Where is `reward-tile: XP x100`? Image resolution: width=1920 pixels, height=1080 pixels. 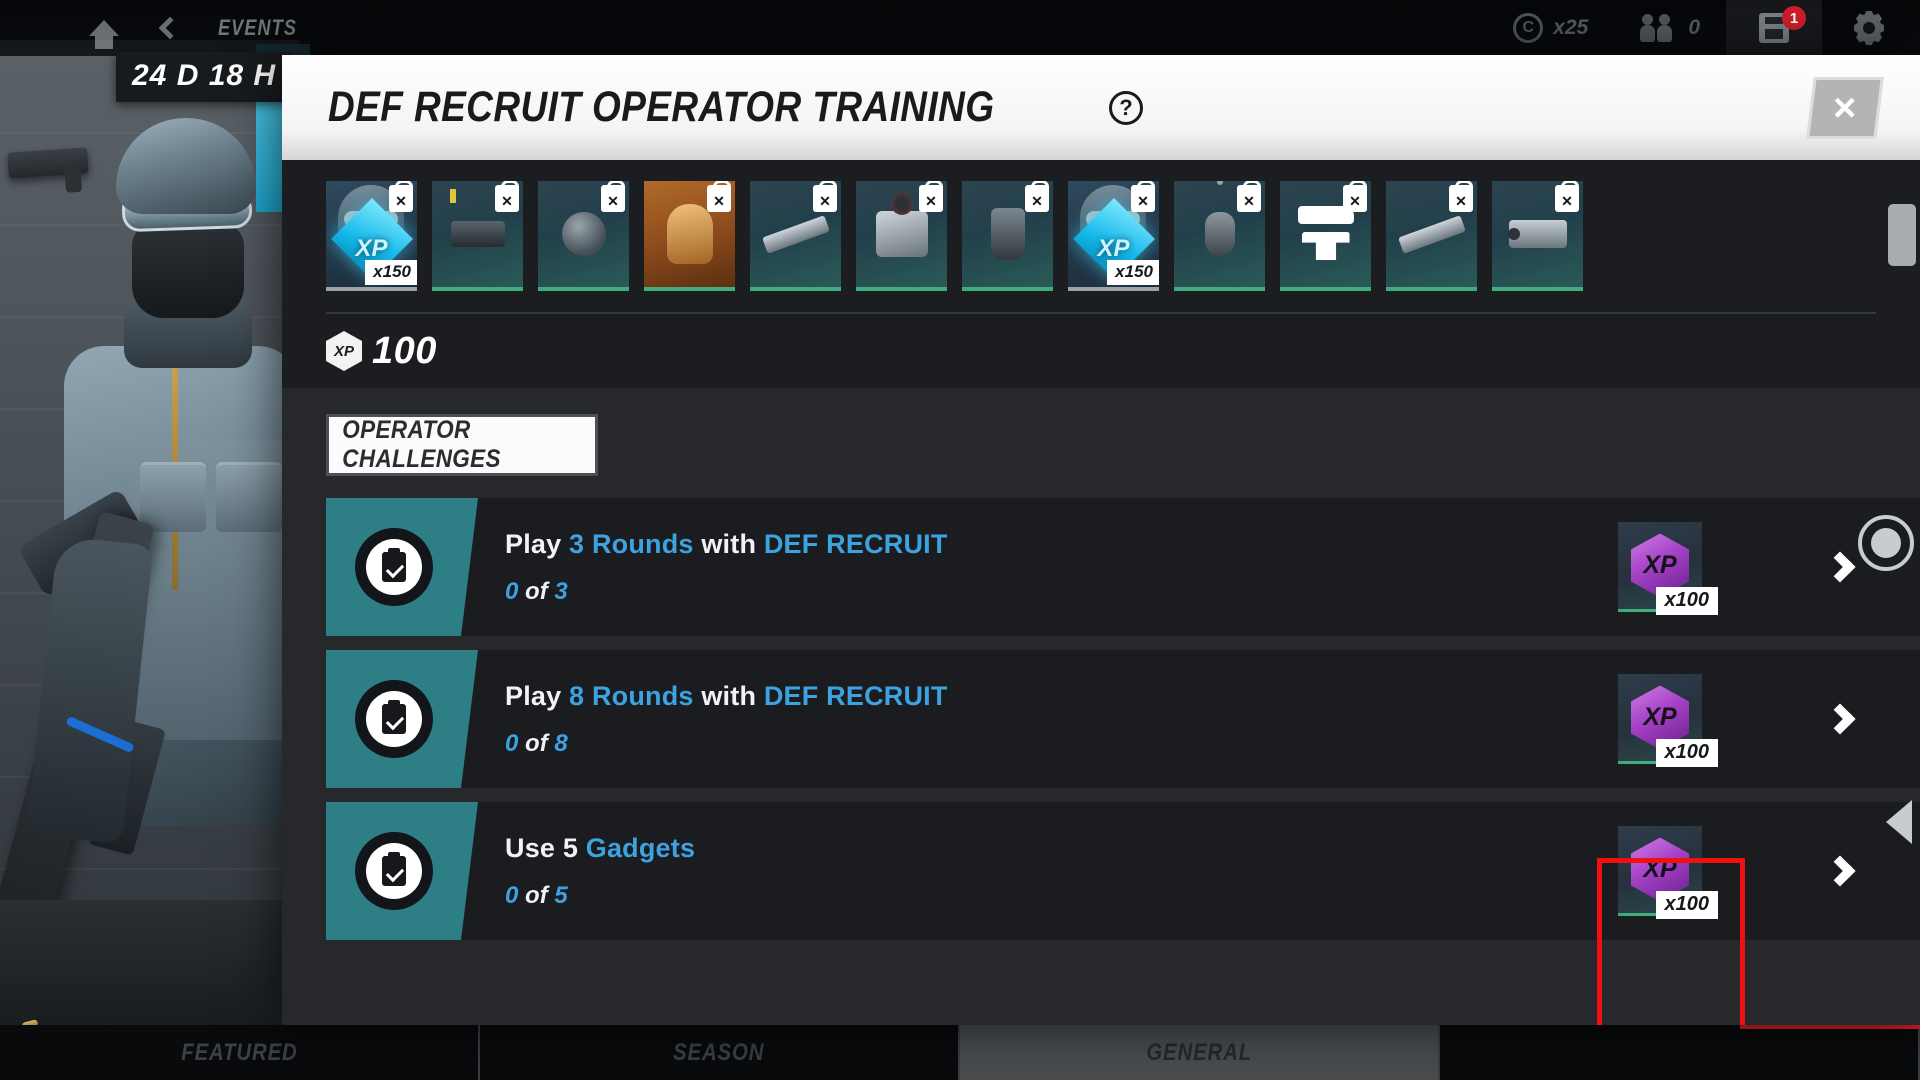 reward-tile: XP x100 is located at coordinates (1668, 568).